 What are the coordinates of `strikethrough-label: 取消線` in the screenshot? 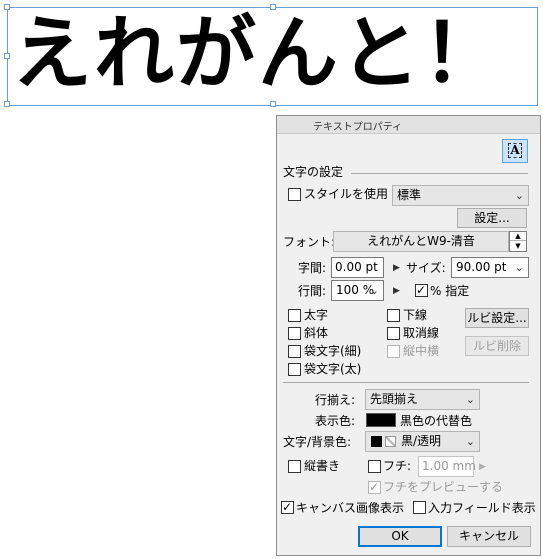 It's located at (421, 333).